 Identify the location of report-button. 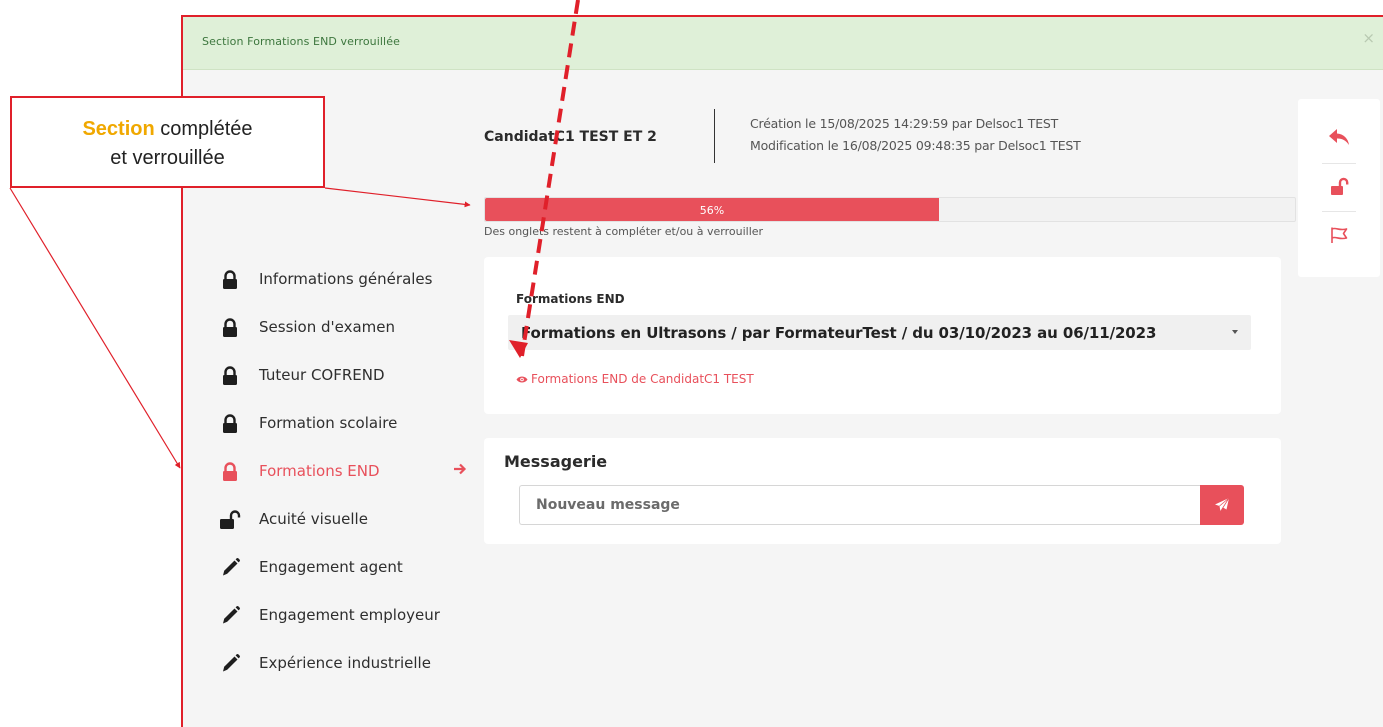
(1339, 235).